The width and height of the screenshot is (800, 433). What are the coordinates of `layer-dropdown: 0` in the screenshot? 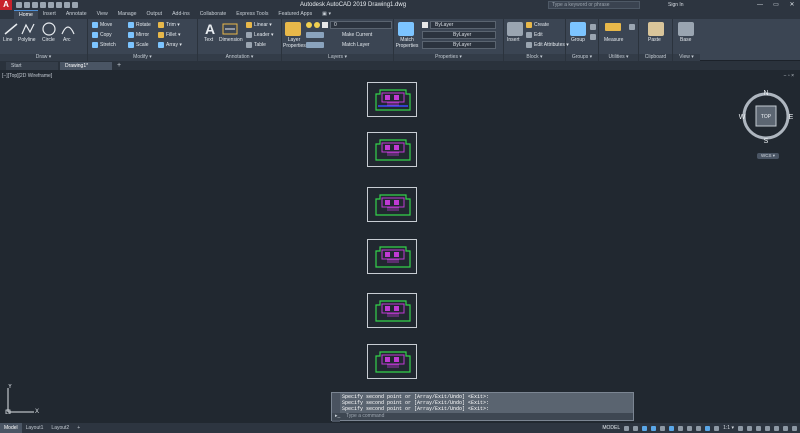 It's located at (361, 25).